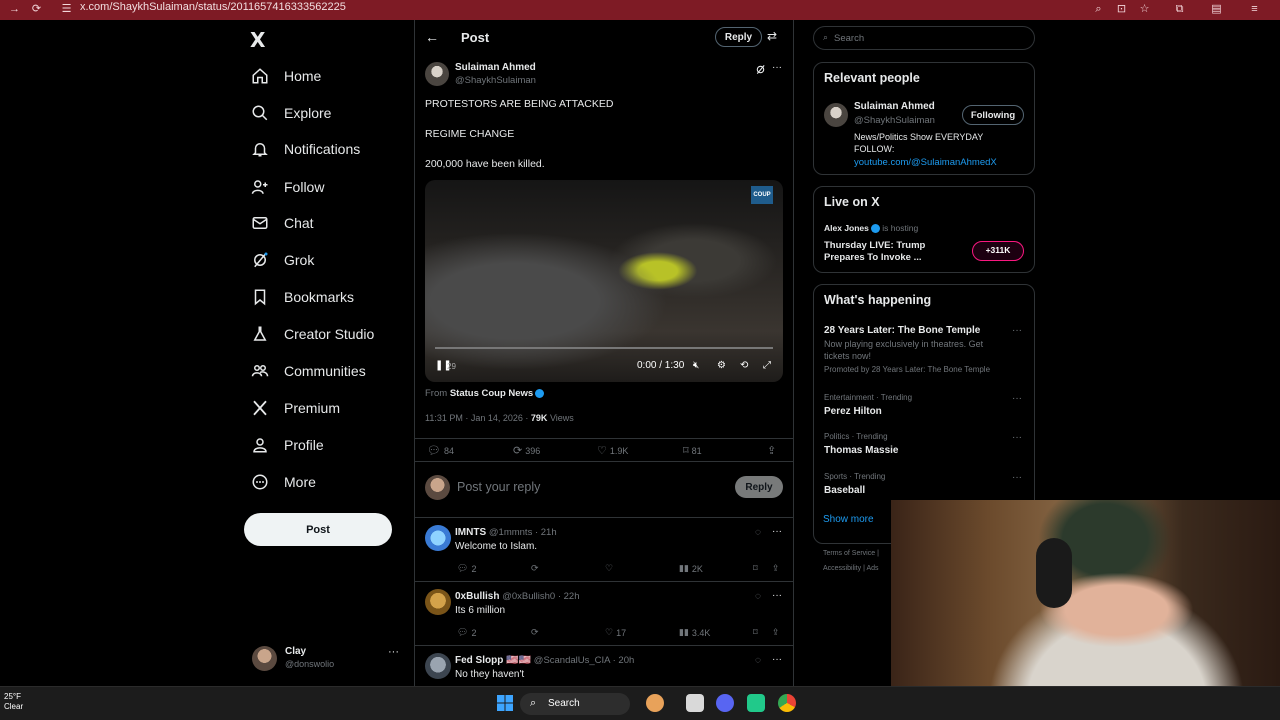 Image resolution: width=1280 pixels, height=720 pixels. Describe the element at coordinates (854, 484) in the screenshot. I see `trend-item: Sports · Trending Baseball` at that location.